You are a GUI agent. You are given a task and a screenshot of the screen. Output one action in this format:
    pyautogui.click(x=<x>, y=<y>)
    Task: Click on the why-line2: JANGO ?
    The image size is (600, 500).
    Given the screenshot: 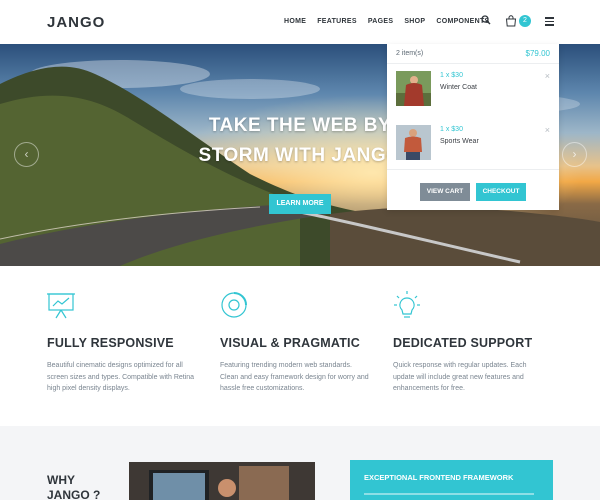 What is the action you would take?
    pyautogui.click(x=74, y=494)
    